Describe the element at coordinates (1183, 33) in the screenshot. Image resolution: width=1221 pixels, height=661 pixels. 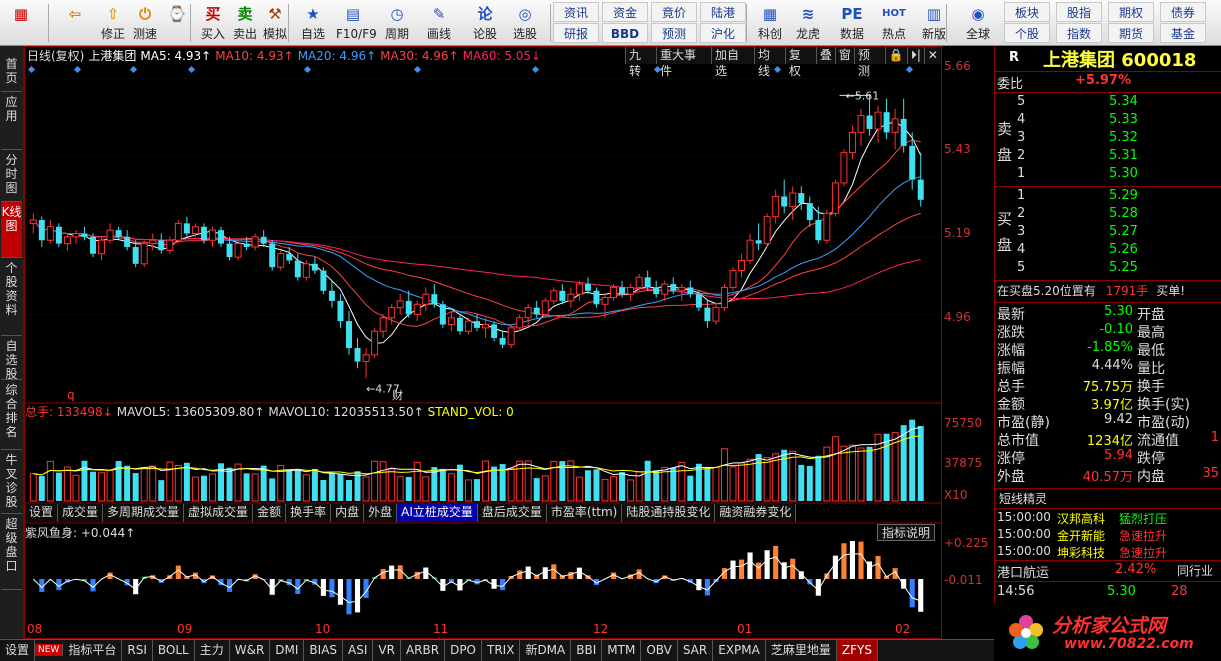
I see `toolbar-text-button2: 基金` at that location.